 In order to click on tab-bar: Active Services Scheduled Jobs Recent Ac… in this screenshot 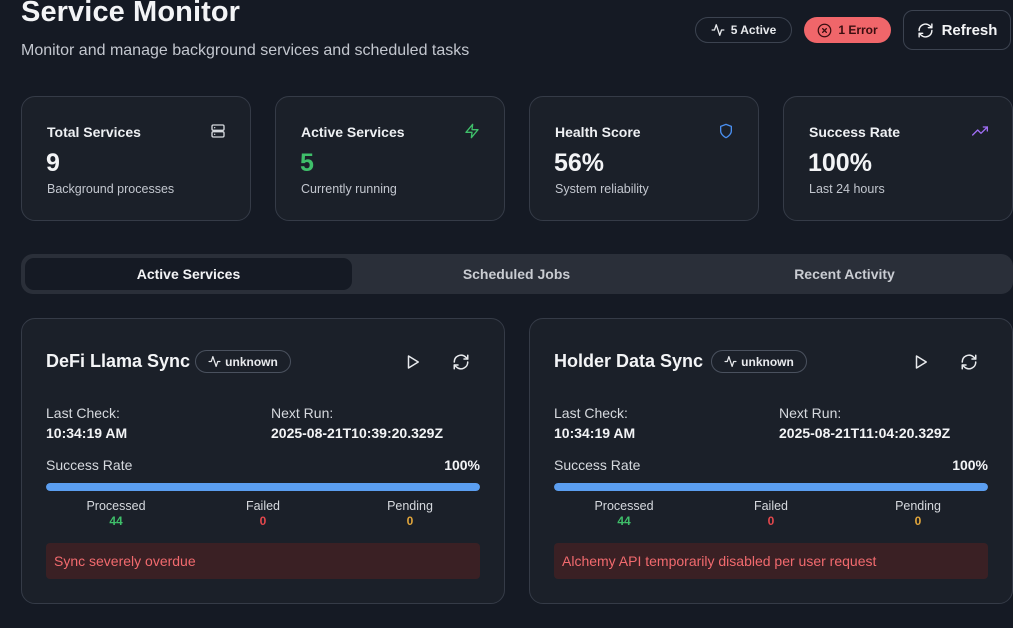, I will do `click(517, 274)`.